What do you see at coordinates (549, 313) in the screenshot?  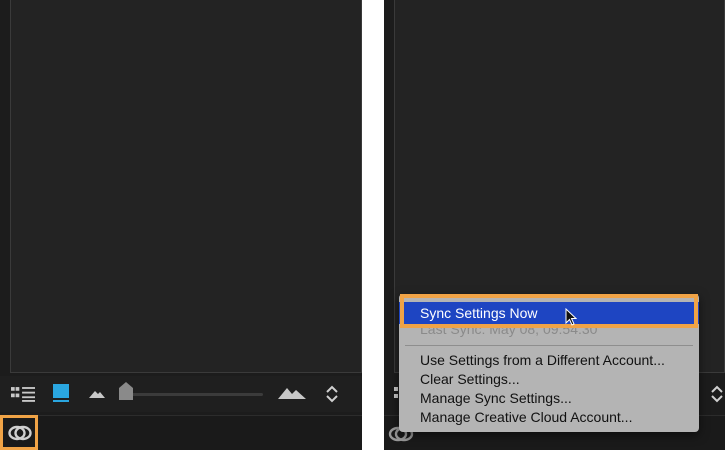 I see `menu-item-sync-now: Sync Settings Now` at bounding box center [549, 313].